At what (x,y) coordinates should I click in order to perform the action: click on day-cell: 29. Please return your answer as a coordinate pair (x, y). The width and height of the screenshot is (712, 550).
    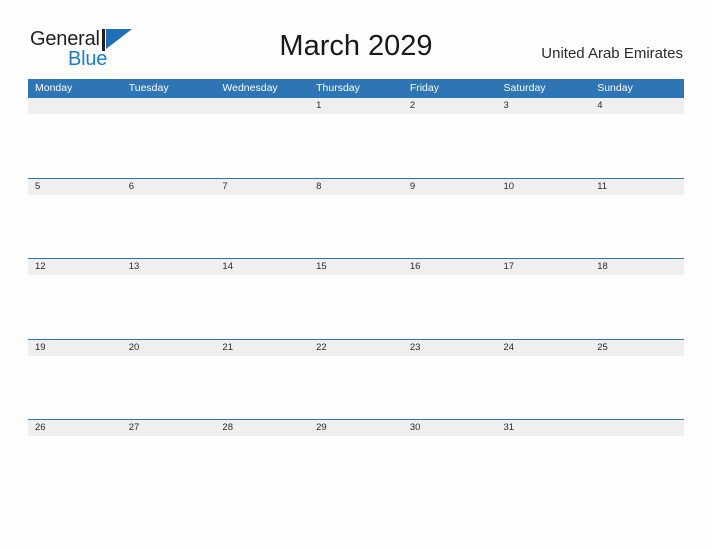
    Looking at the image, I should click on (356, 428).